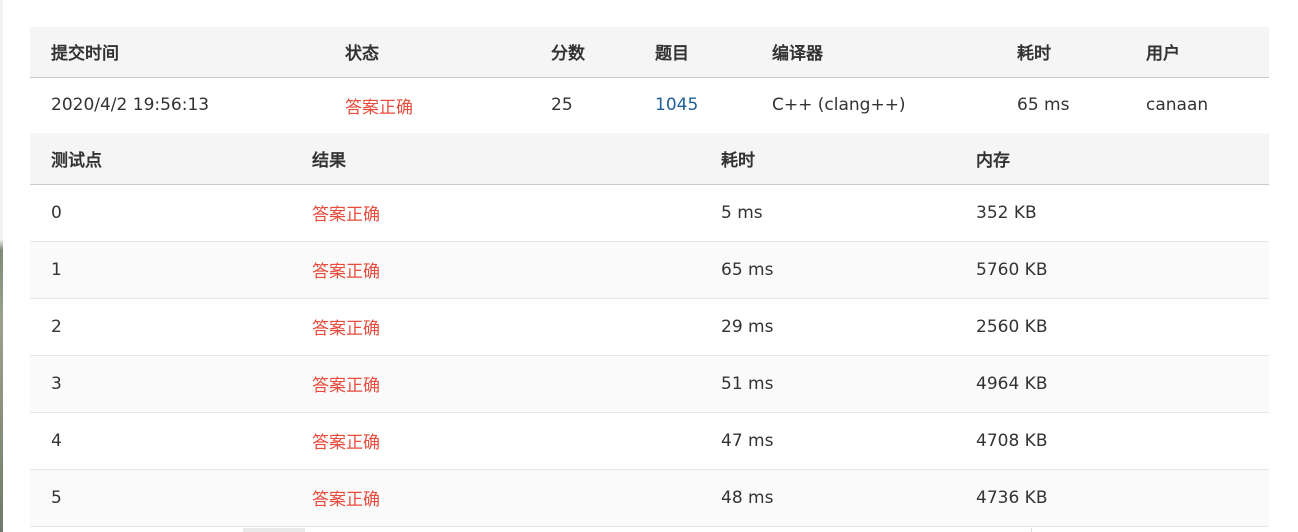  What do you see at coordinates (56, 383) in the screenshot?
I see `testcase-id: 3` at bounding box center [56, 383].